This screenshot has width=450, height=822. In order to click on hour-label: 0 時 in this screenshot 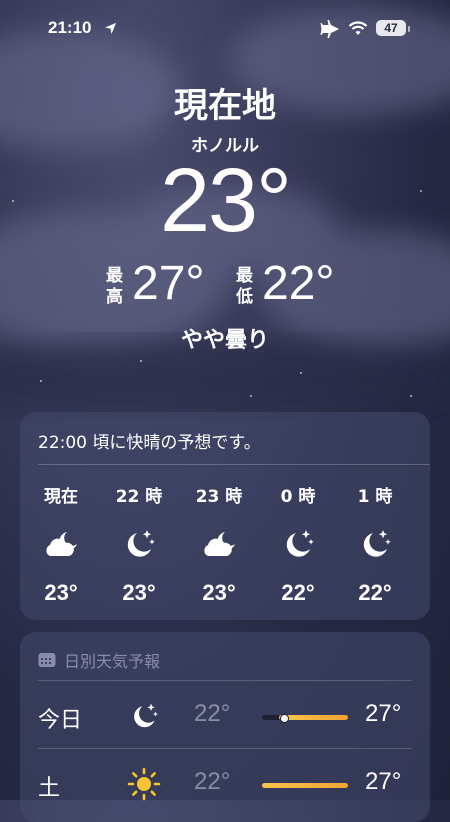, I will do `click(298, 497)`.